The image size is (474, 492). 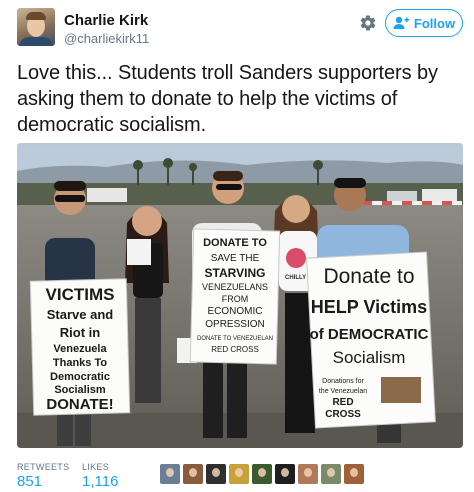 I want to click on sign-right-line-6: the Venezuelan, so click(x=343, y=391).